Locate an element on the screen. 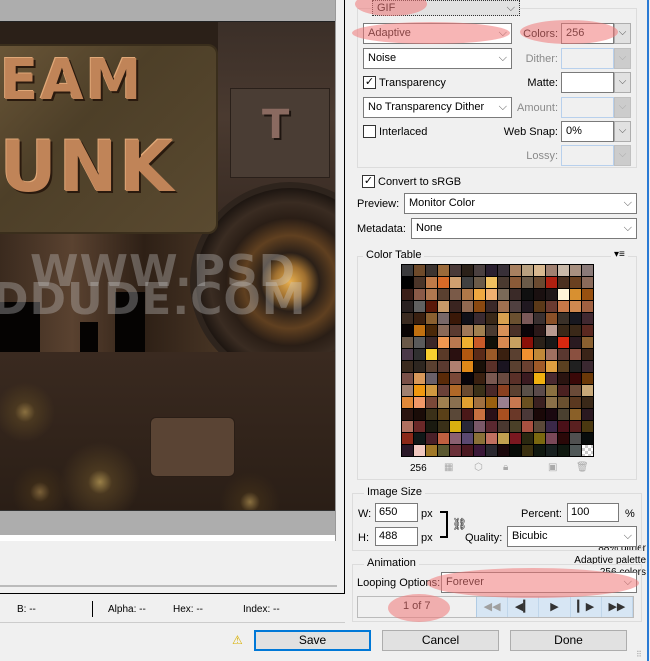 This screenshot has height=661, width=650. percent-input: 100 is located at coordinates (593, 512).